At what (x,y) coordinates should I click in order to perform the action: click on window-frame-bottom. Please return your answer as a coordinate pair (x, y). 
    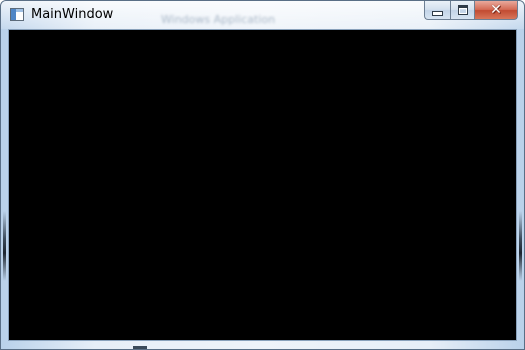
    Looking at the image, I should click on (140, 347).